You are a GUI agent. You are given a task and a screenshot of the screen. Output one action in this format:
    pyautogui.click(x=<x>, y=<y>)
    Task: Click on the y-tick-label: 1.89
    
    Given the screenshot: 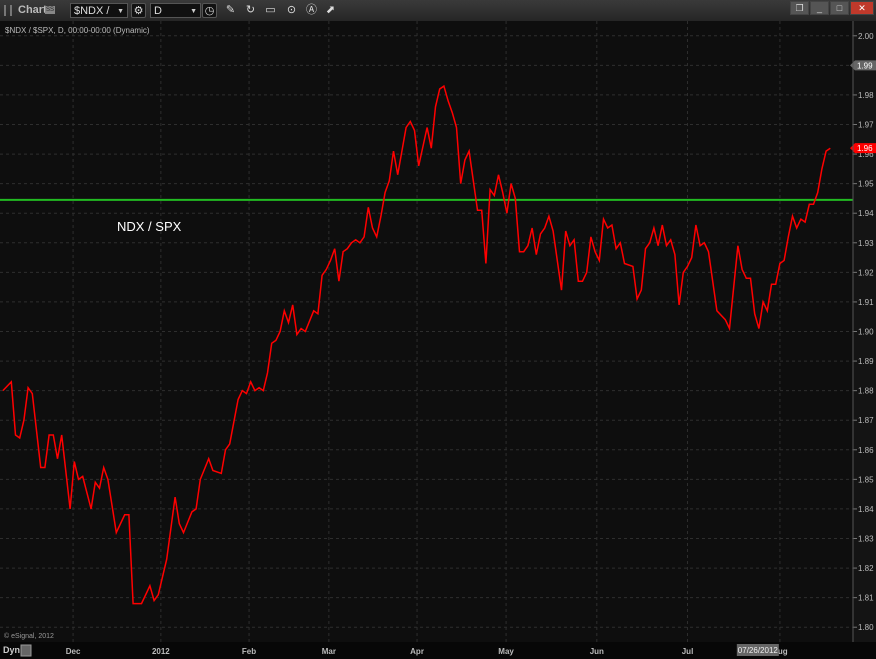 What is the action you would take?
    pyautogui.click(x=866, y=361)
    